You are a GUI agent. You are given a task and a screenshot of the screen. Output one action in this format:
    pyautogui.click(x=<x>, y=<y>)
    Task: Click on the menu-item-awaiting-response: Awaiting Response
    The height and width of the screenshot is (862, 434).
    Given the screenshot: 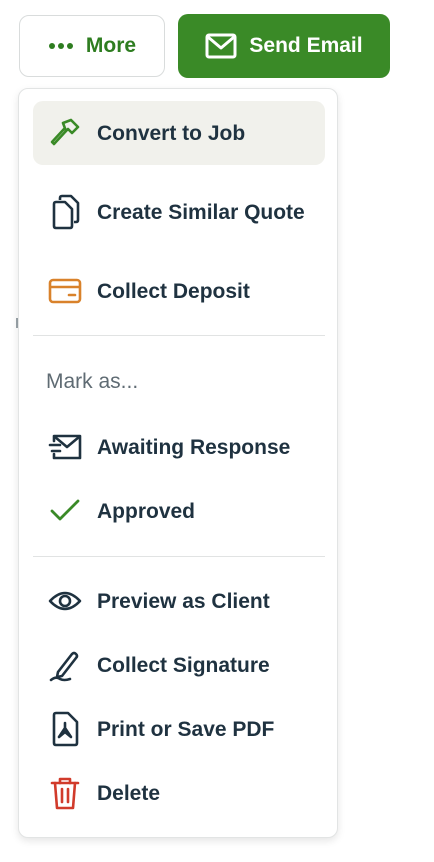 What is the action you would take?
    pyautogui.click(x=179, y=447)
    